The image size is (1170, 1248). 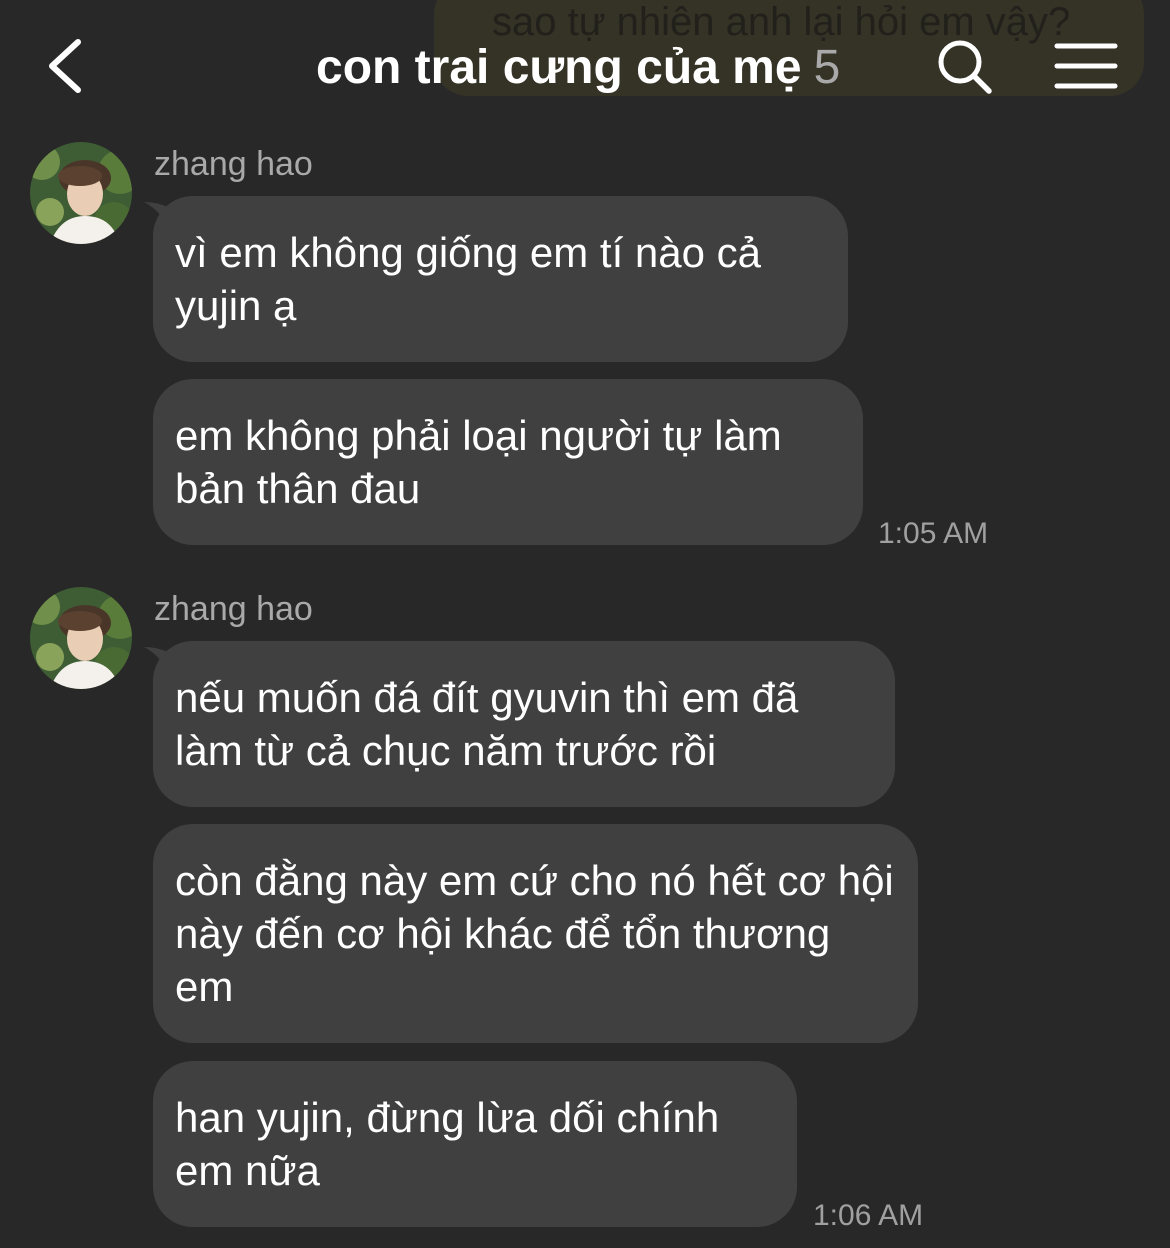 What do you see at coordinates (65, 66) in the screenshot?
I see `chevron-left-icon` at bounding box center [65, 66].